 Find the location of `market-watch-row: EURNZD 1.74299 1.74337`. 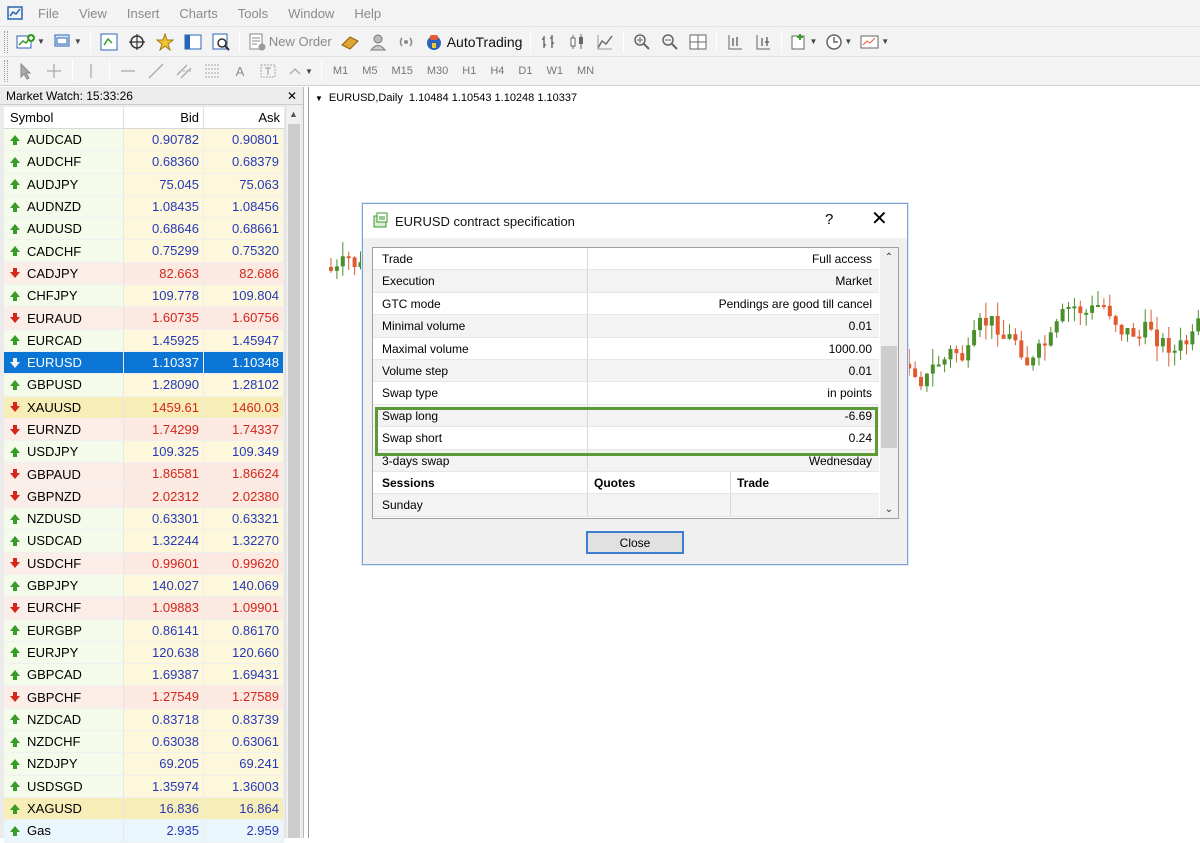

market-watch-row: EURNZD 1.74299 1.74337 is located at coordinates (144, 430).